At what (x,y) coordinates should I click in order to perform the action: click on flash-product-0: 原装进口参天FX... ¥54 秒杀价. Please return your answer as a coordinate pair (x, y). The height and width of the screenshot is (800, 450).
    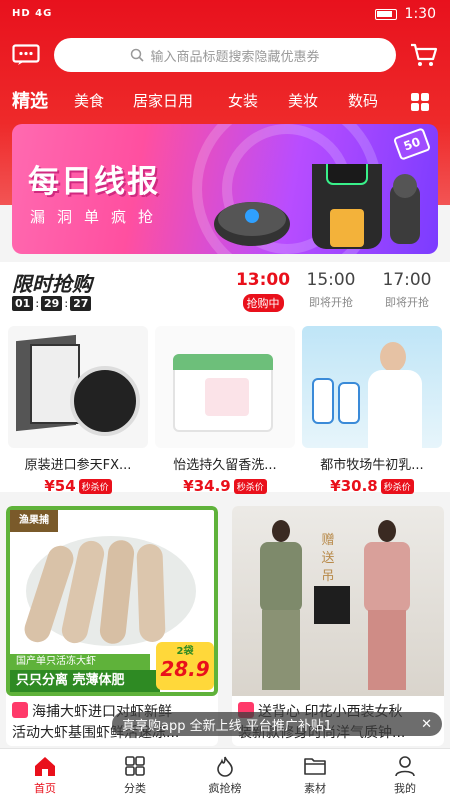
    Looking at the image, I should click on (78, 410).